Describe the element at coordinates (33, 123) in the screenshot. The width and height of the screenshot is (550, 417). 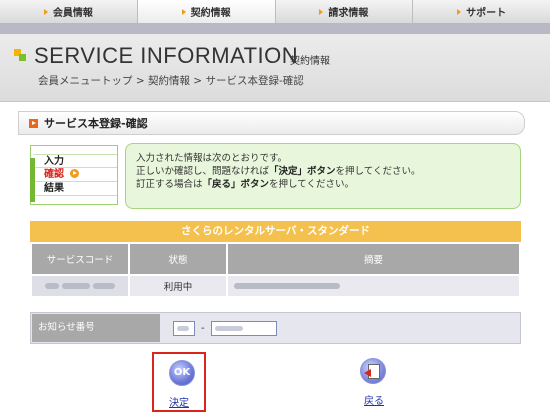
I see `arrow-box-icon` at that location.